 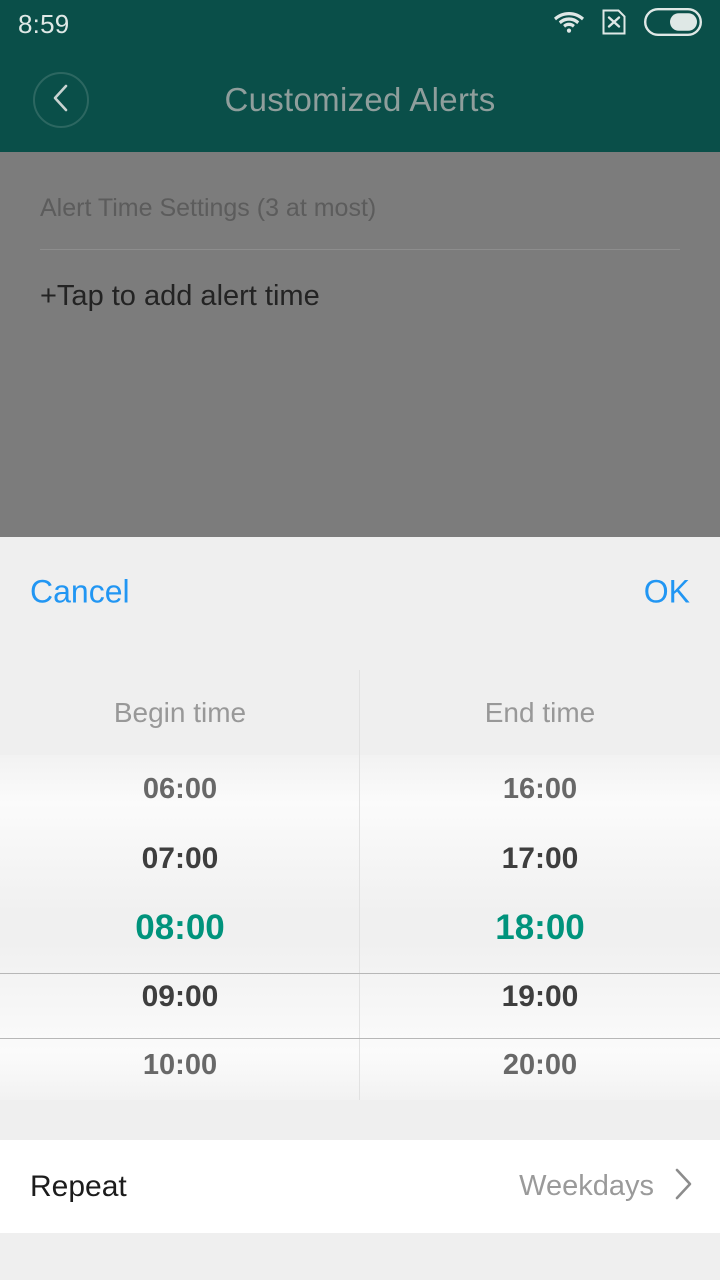 I want to click on section-divider, so click(x=360, y=249).